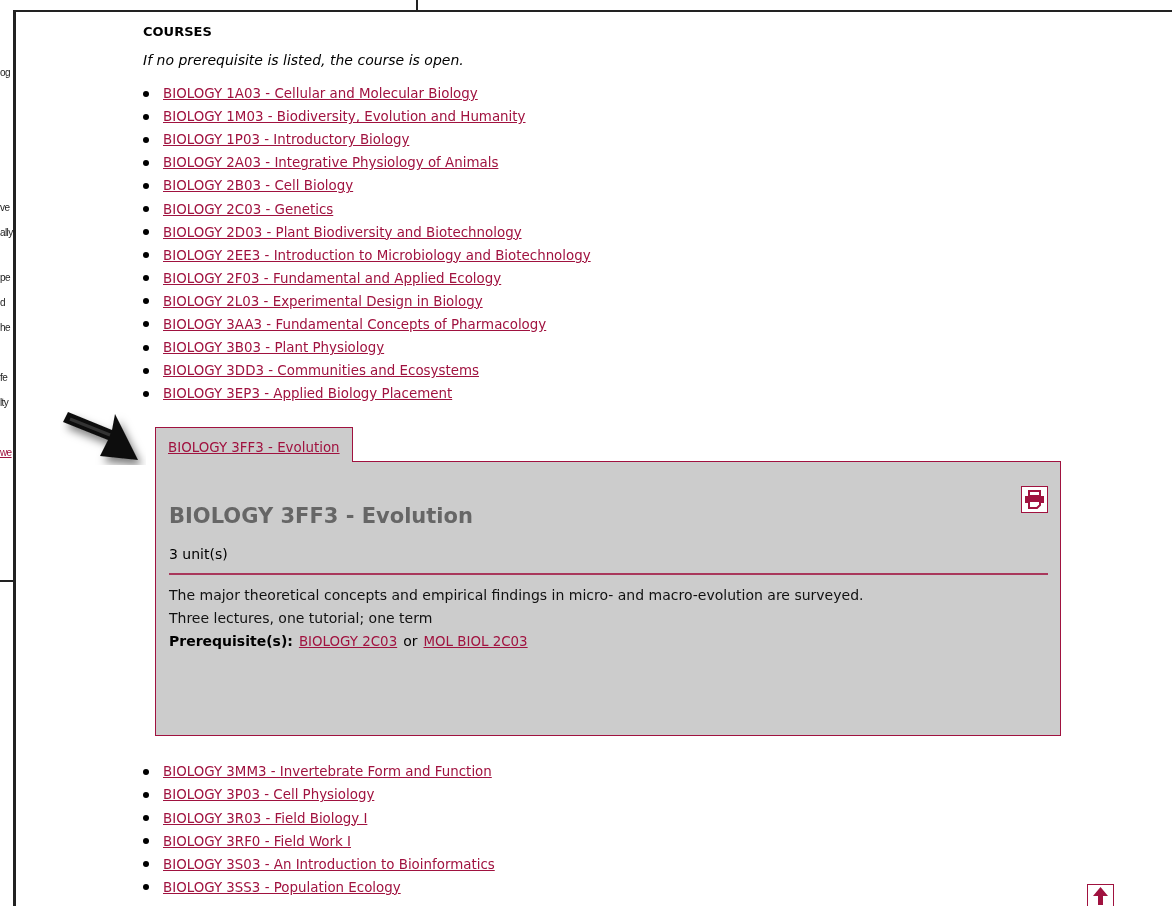 The width and height of the screenshot is (1172, 906). Describe the element at coordinates (320, 94) in the screenshot. I see `course-link: BIOLOGY 1A03 - Cellular and Molecular Biology` at that location.